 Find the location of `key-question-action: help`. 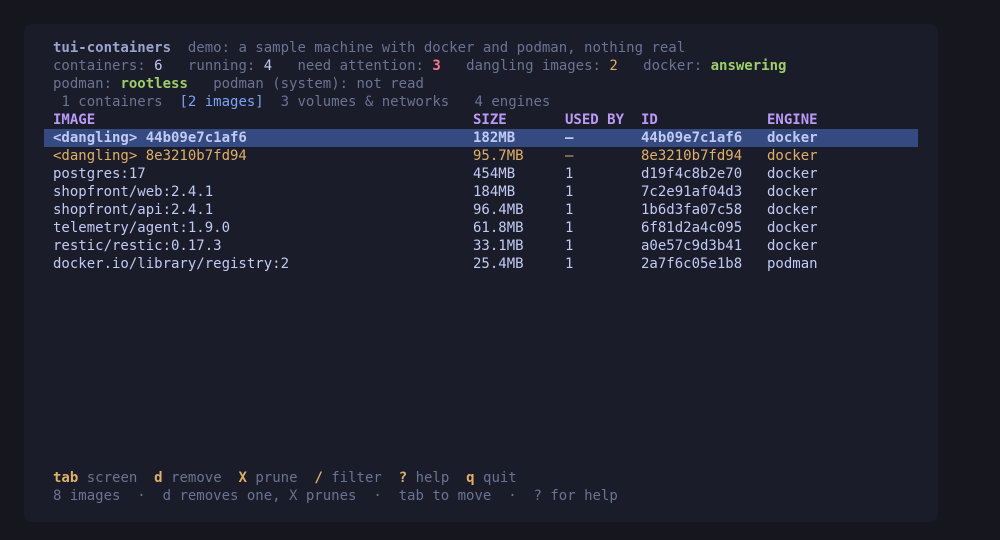

key-question-action: help is located at coordinates (432, 478).